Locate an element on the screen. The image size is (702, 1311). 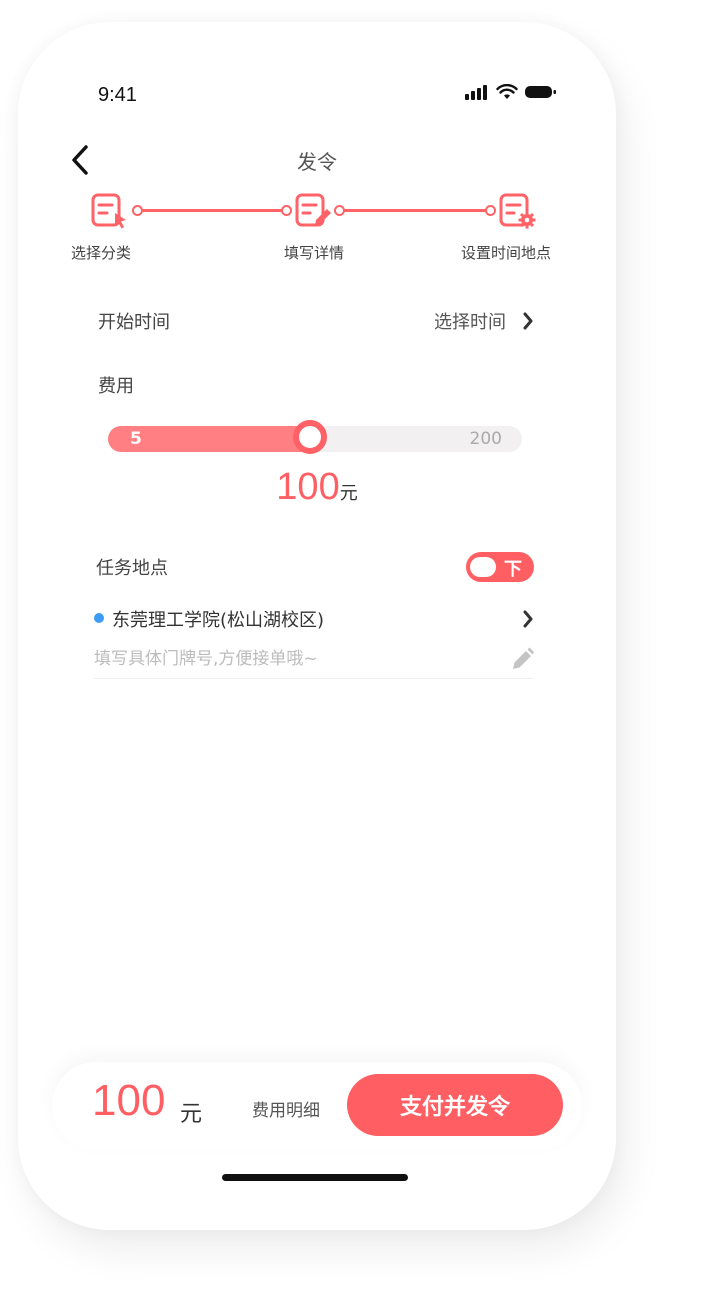
status-icons is located at coordinates (511, 92).